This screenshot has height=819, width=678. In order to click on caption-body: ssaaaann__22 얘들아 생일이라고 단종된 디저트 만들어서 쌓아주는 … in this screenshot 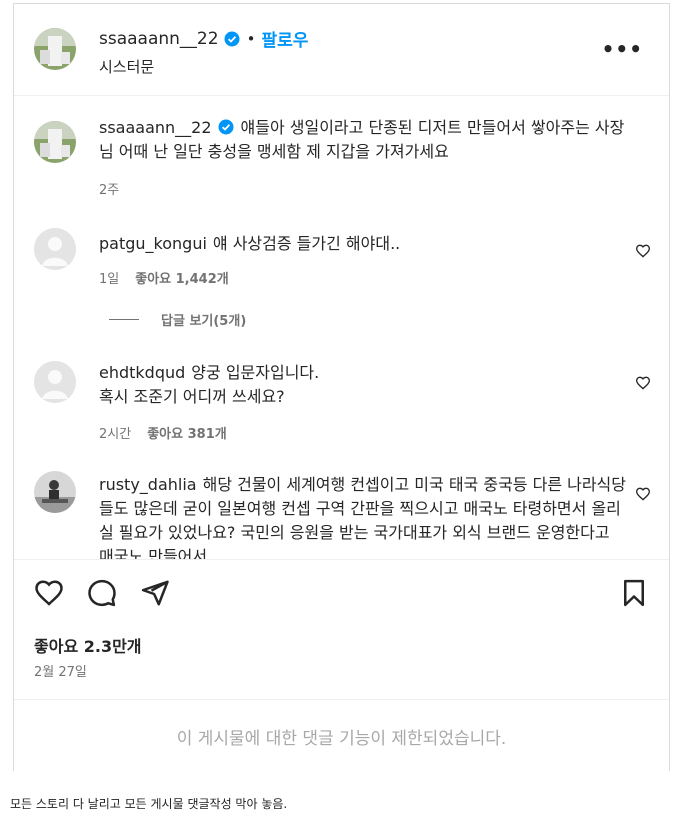, I will do `click(364, 140)`.